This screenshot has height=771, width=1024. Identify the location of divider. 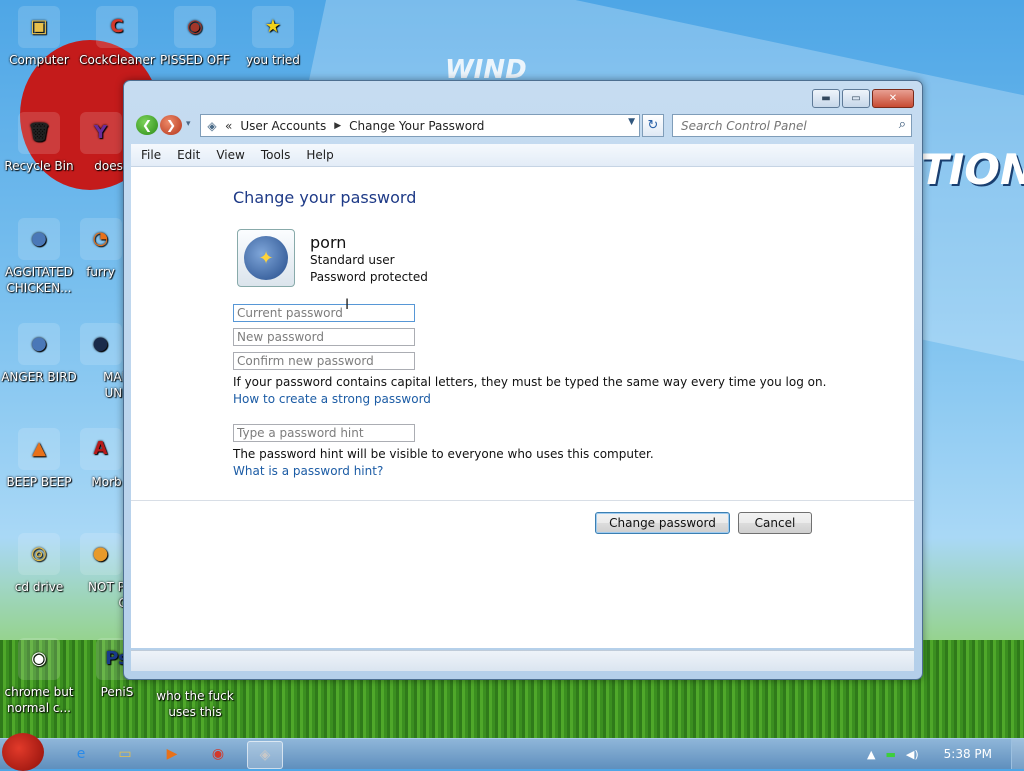
(522, 500).